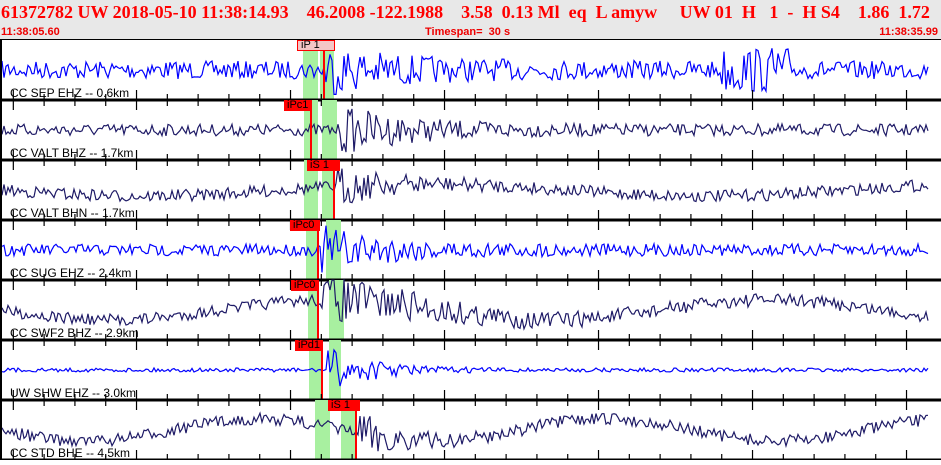 This screenshot has width=941, height=465. What do you see at coordinates (74, 333) in the screenshot?
I see `trace-label: CC SWF2 BHZ -- 2.9km` at bounding box center [74, 333].